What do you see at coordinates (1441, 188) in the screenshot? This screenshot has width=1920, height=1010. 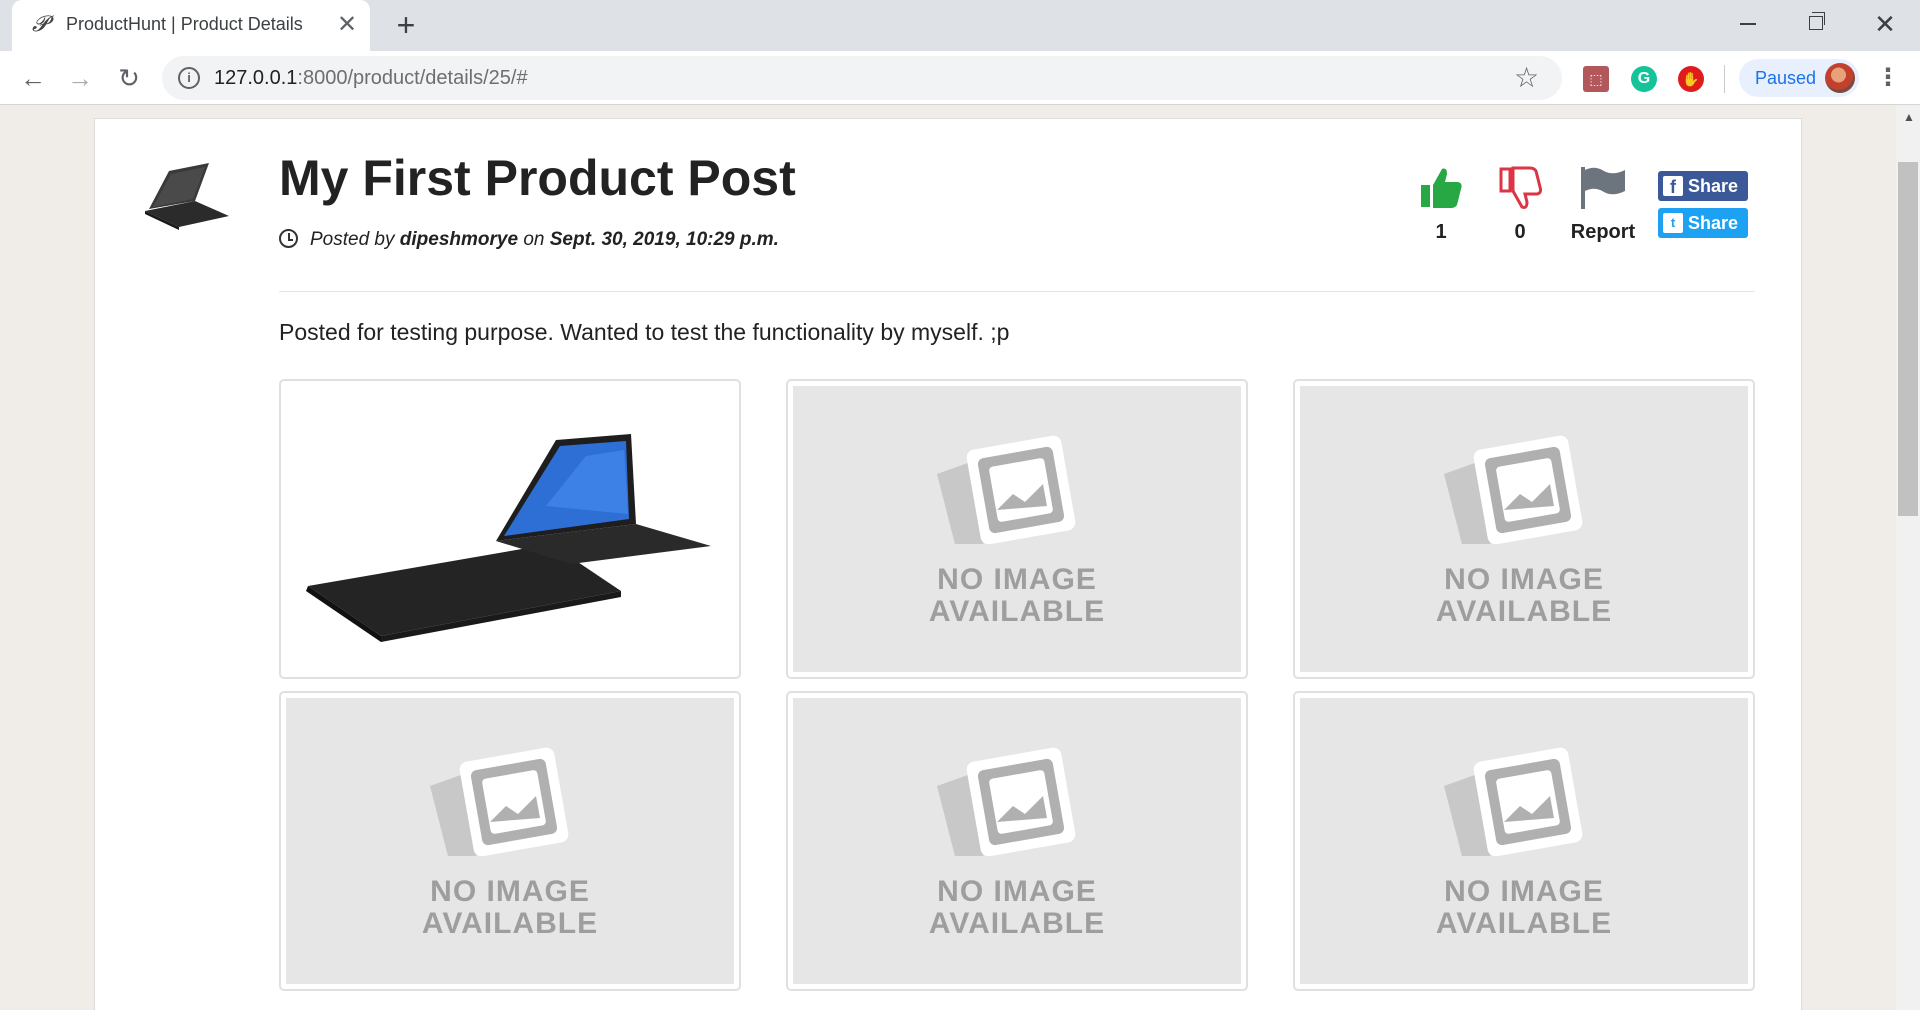 I see `thumbs-up-icon` at bounding box center [1441, 188].